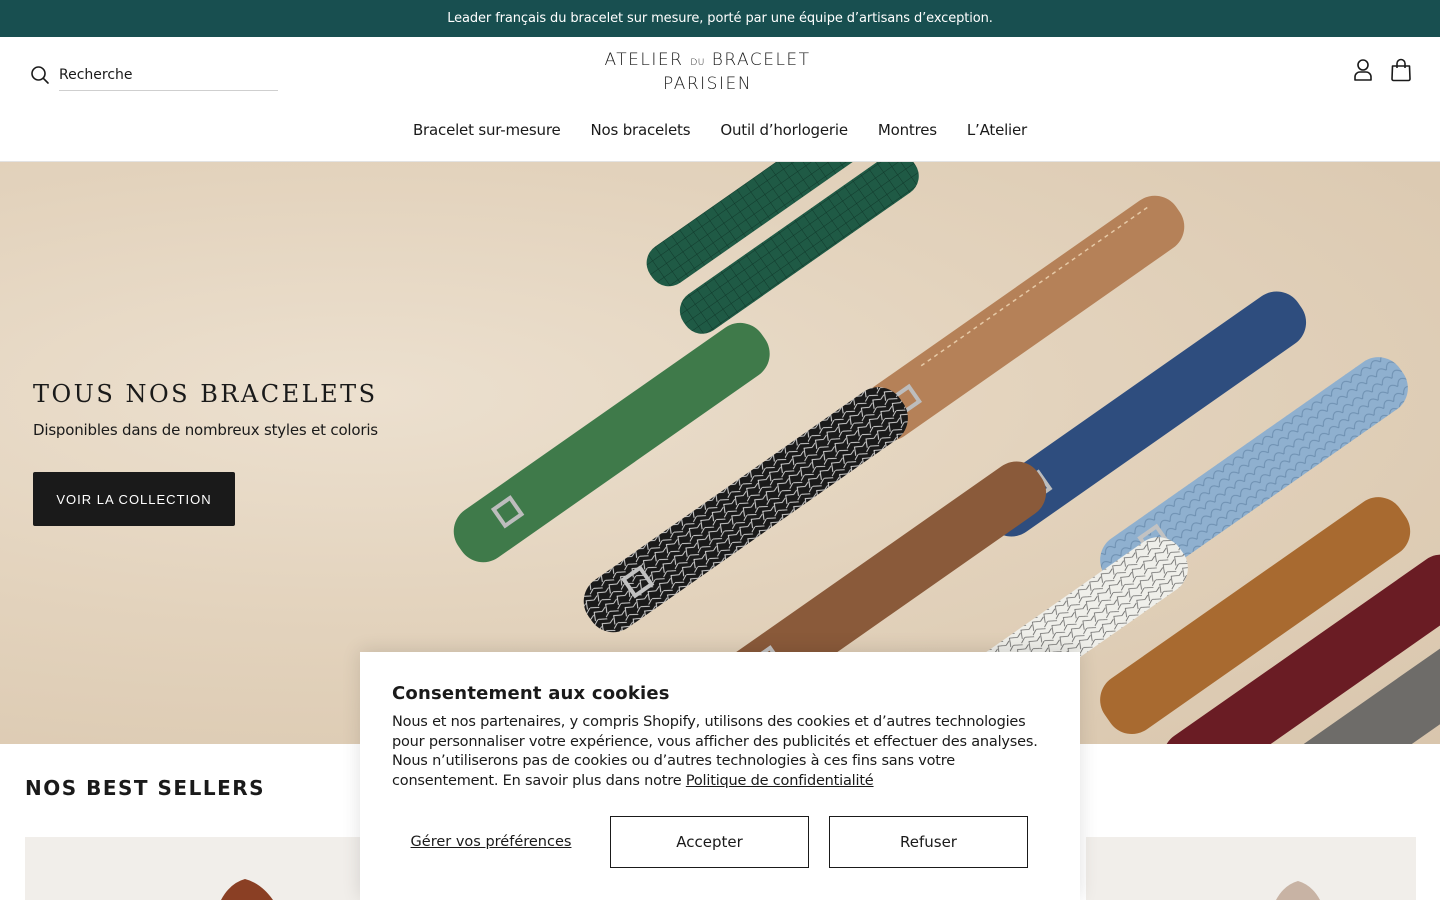  Describe the element at coordinates (641, 130) in the screenshot. I see `nav-item-nos-bracelets: Nos bracelets` at that location.